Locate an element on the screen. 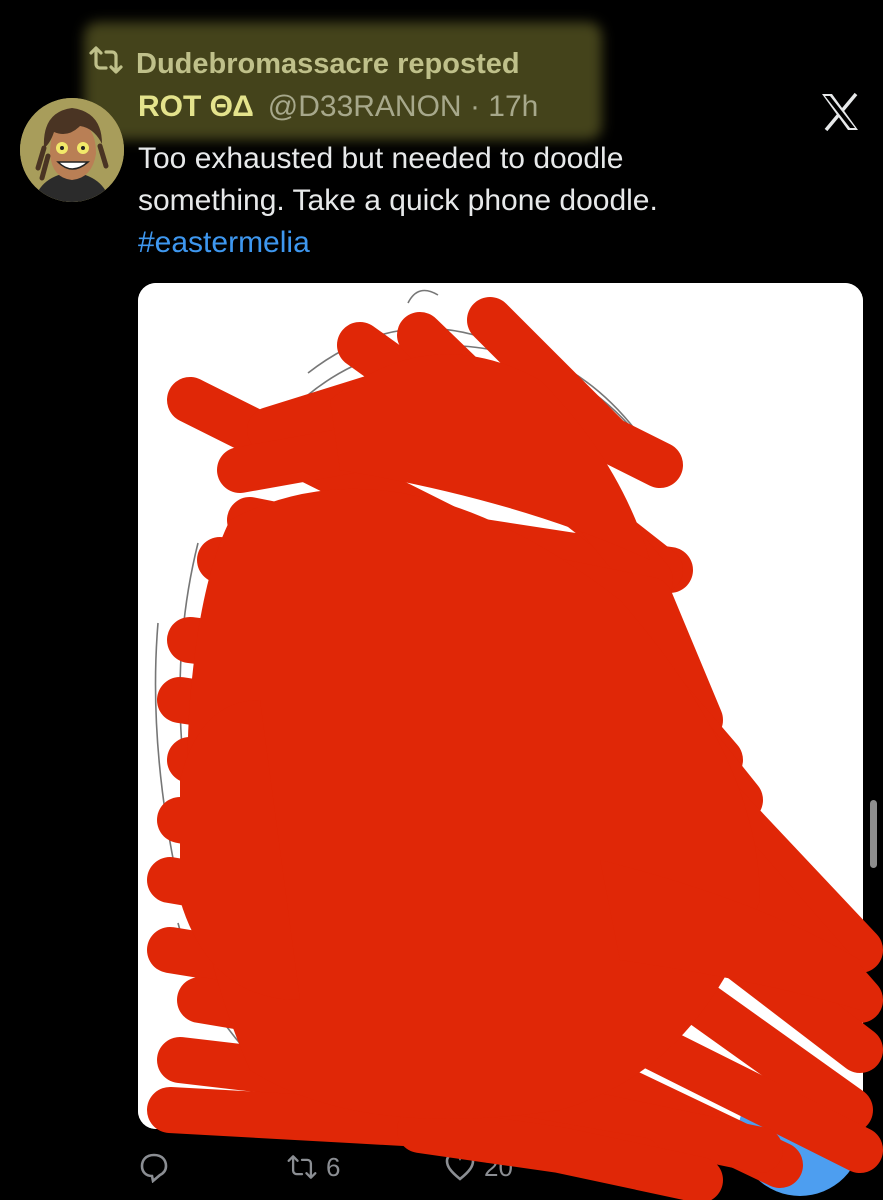  repost-icon is located at coordinates (106, 64).